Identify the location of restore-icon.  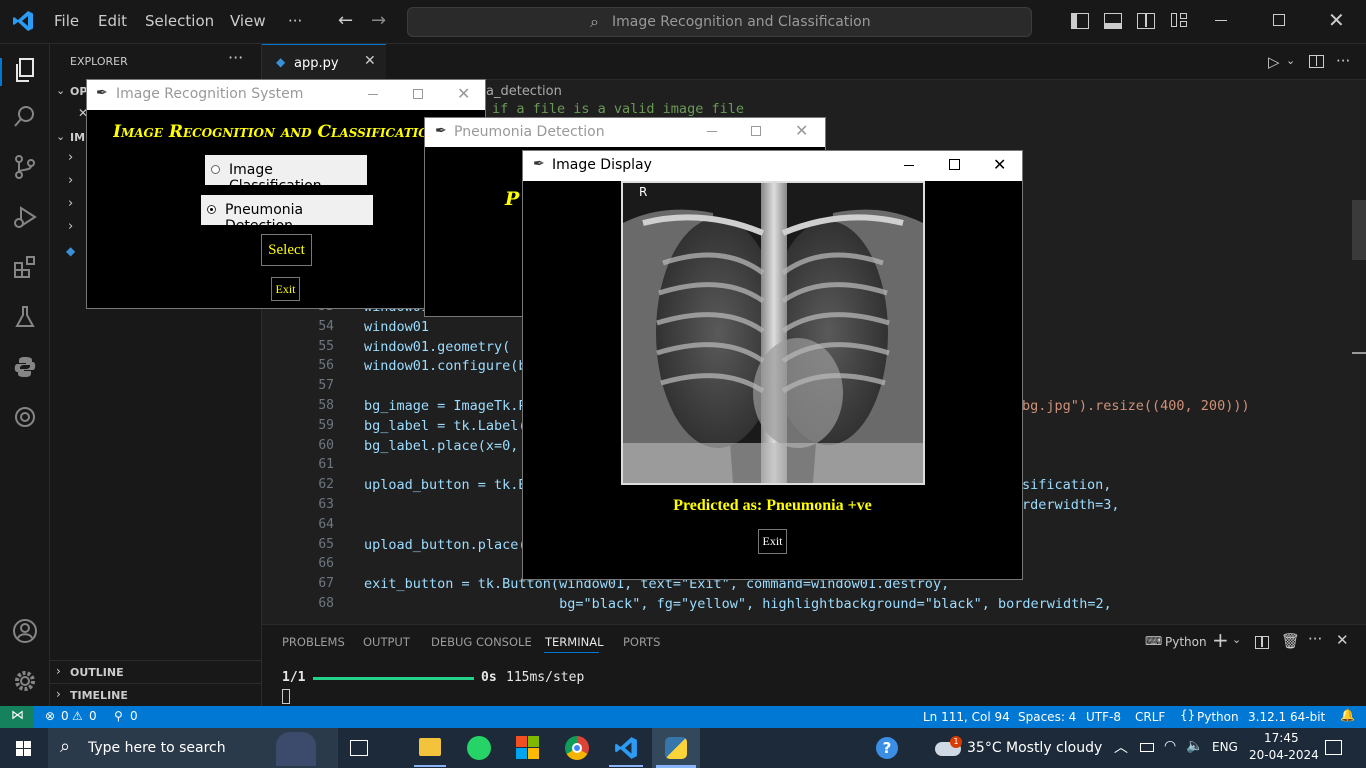
(1279, 20).